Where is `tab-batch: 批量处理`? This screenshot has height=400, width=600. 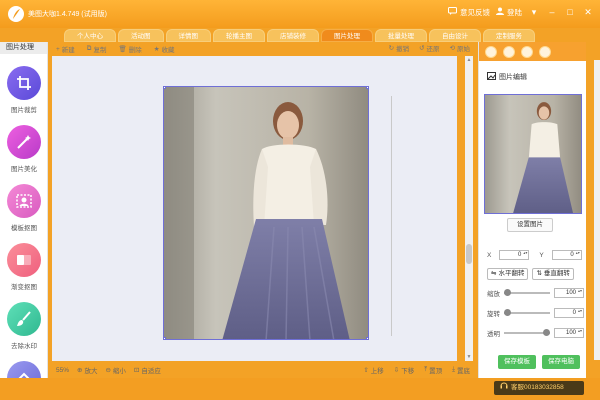 tab-batch: 批量处理 is located at coordinates (401, 35).